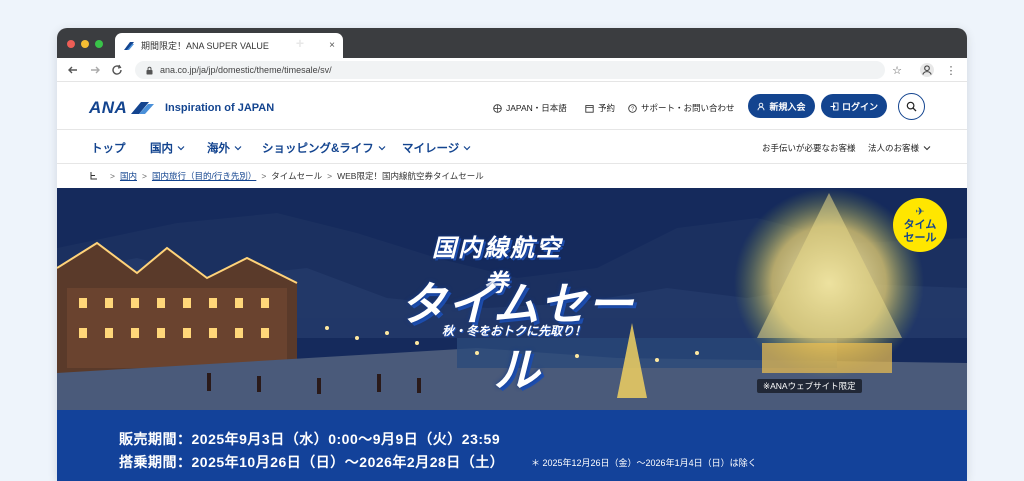 The image size is (1024, 481). What do you see at coordinates (149, 70) in the screenshot?
I see `lock-icon` at bounding box center [149, 70].